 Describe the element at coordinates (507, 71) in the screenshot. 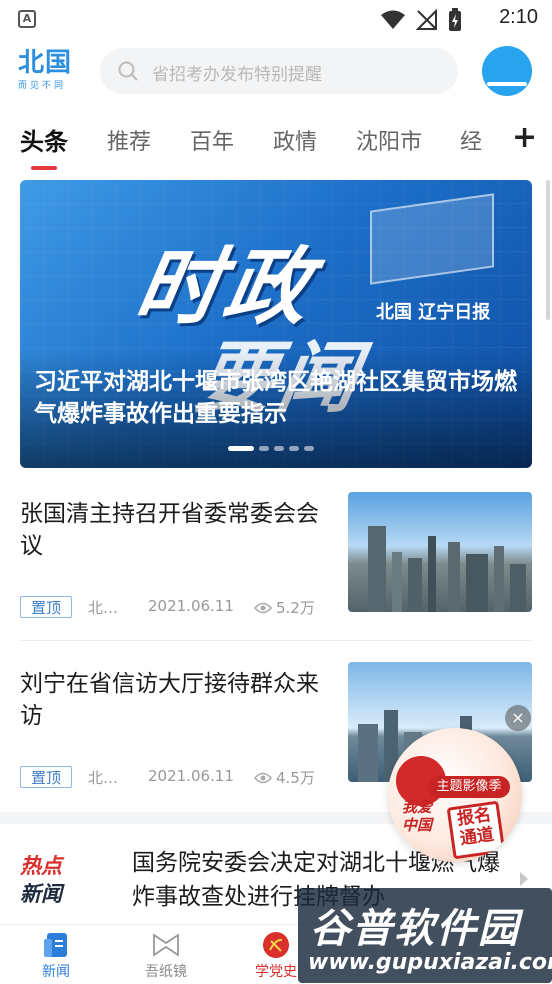

I see `avatar` at that location.